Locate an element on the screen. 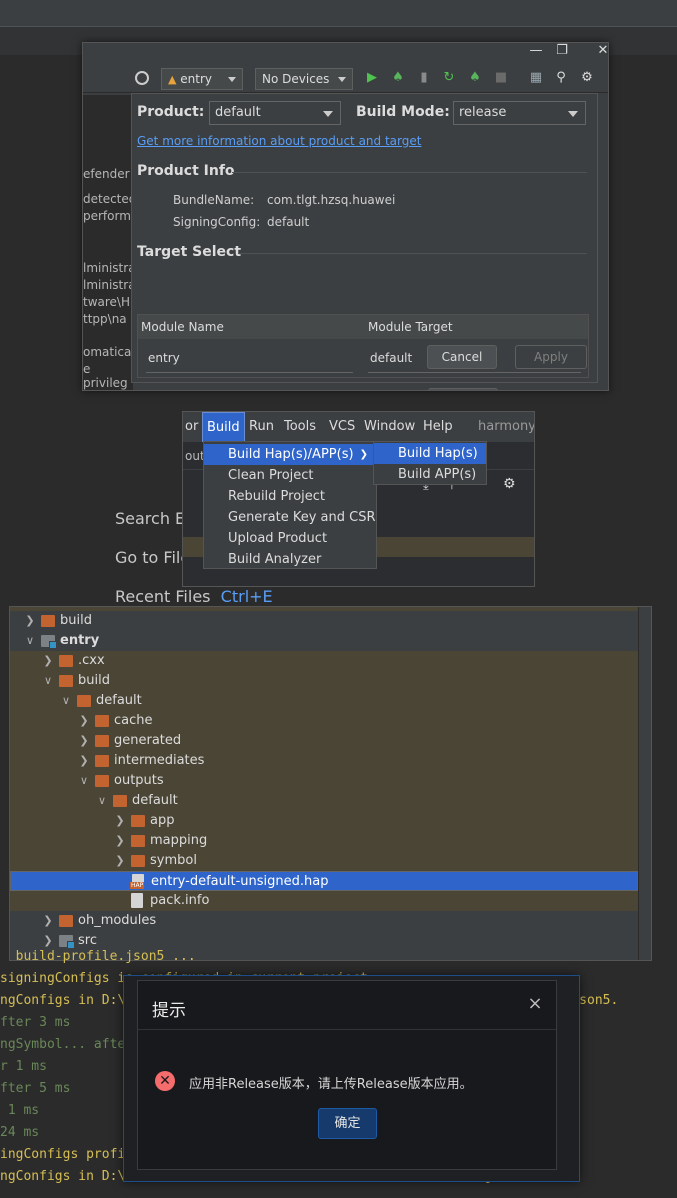 This screenshot has width=677, height=1198. profile-icon: ♠ is located at coordinates (475, 78).